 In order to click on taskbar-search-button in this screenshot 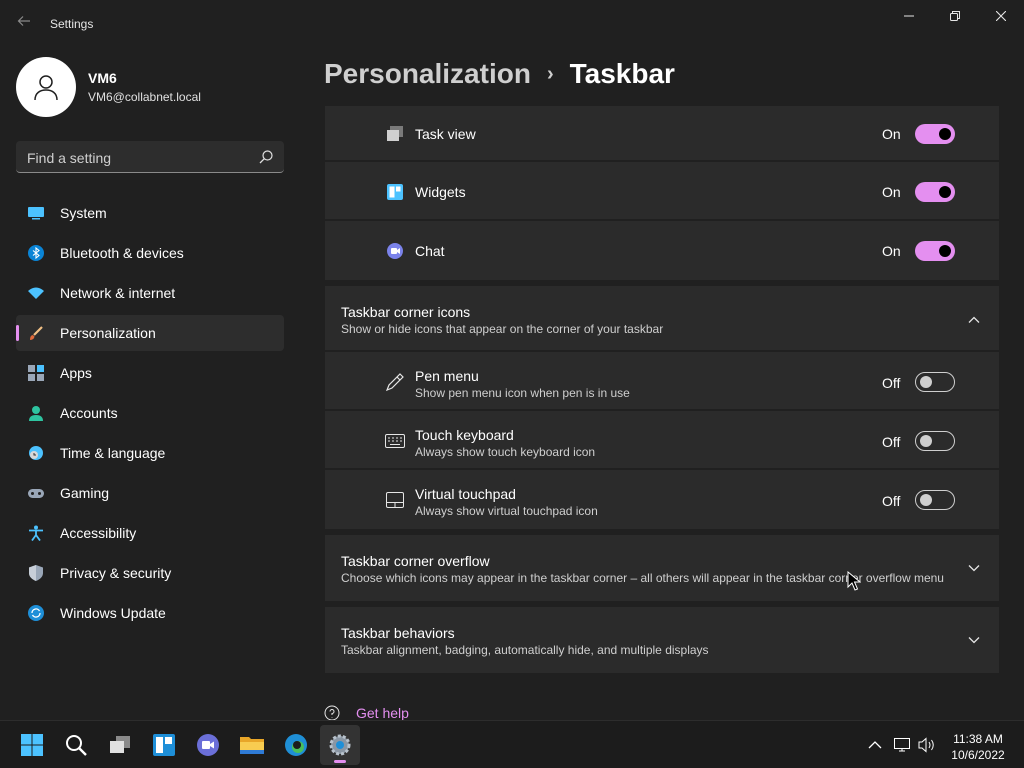, I will do `click(76, 745)`.